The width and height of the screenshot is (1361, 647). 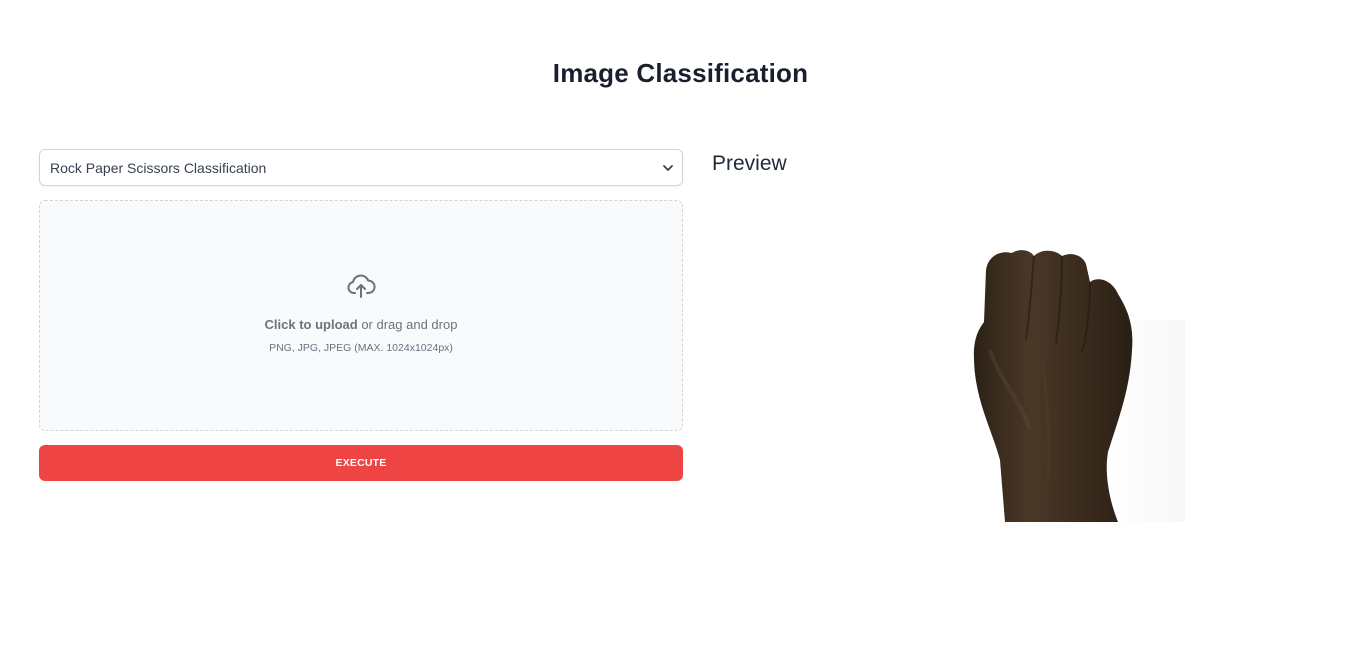 I want to click on model-select-value: Rock Paper Scissors Classification, so click(x=158, y=167).